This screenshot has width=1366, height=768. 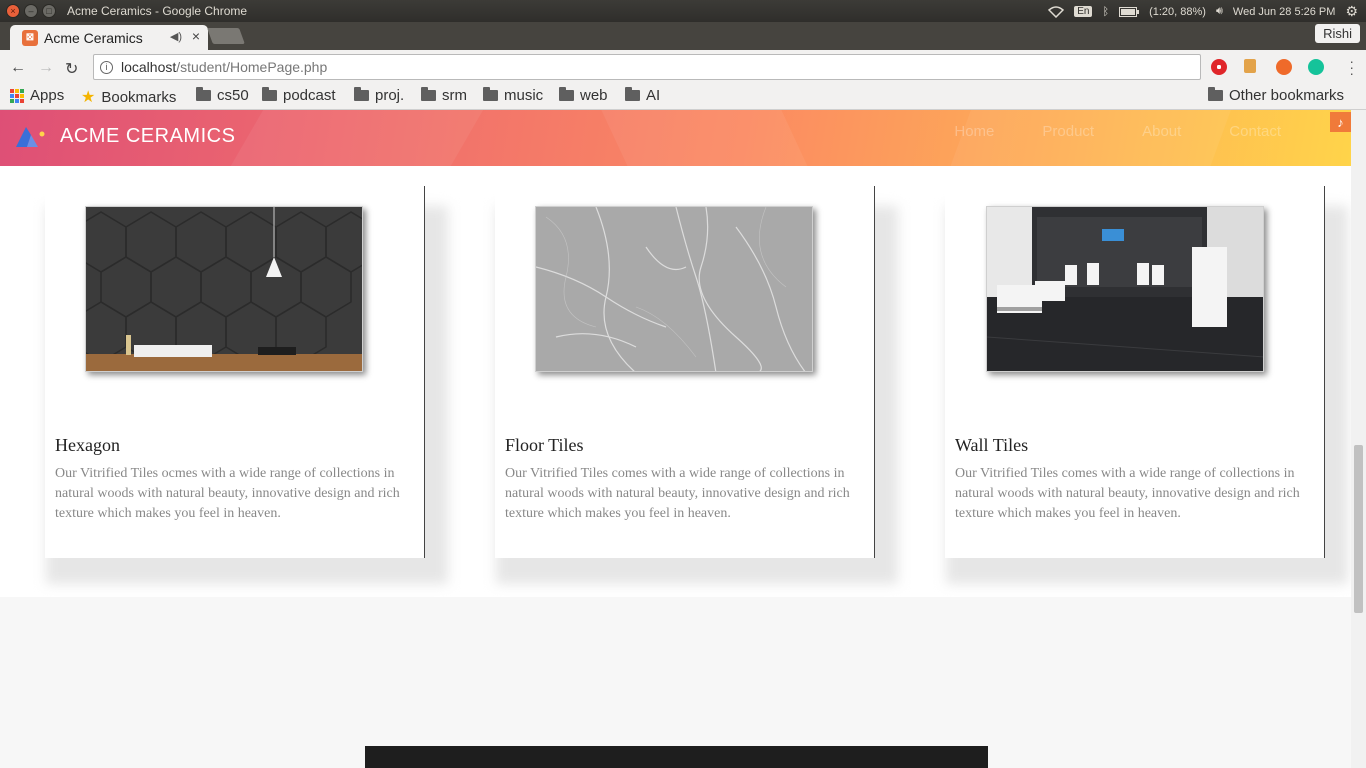 What do you see at coordinates (224, 289) in the screenshot?
I see `hexagon-tiles-image` at bounding box center [224, 289].